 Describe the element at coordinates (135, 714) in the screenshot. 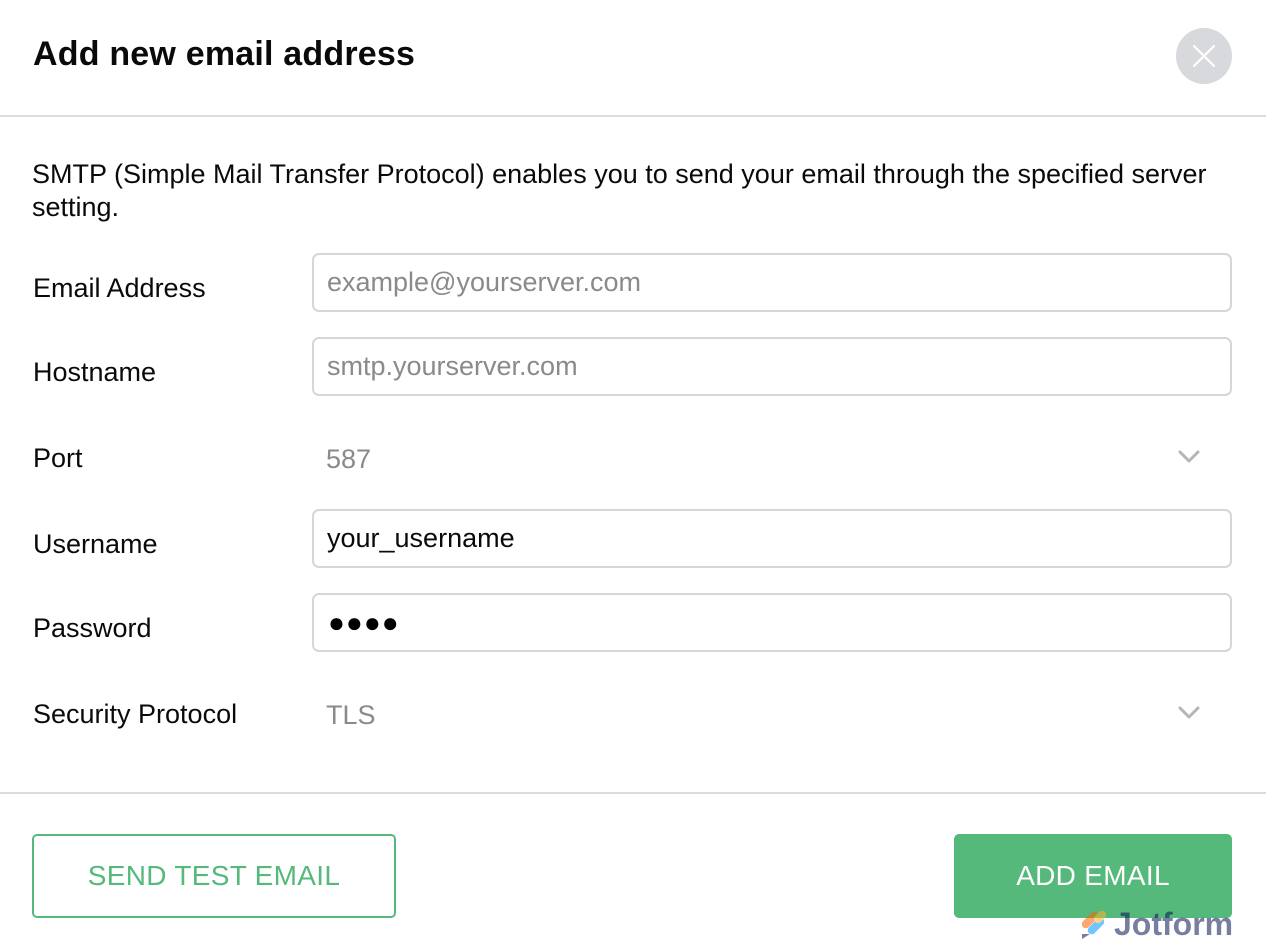

I see `security-protocol-label: Security Protocol` at that location.